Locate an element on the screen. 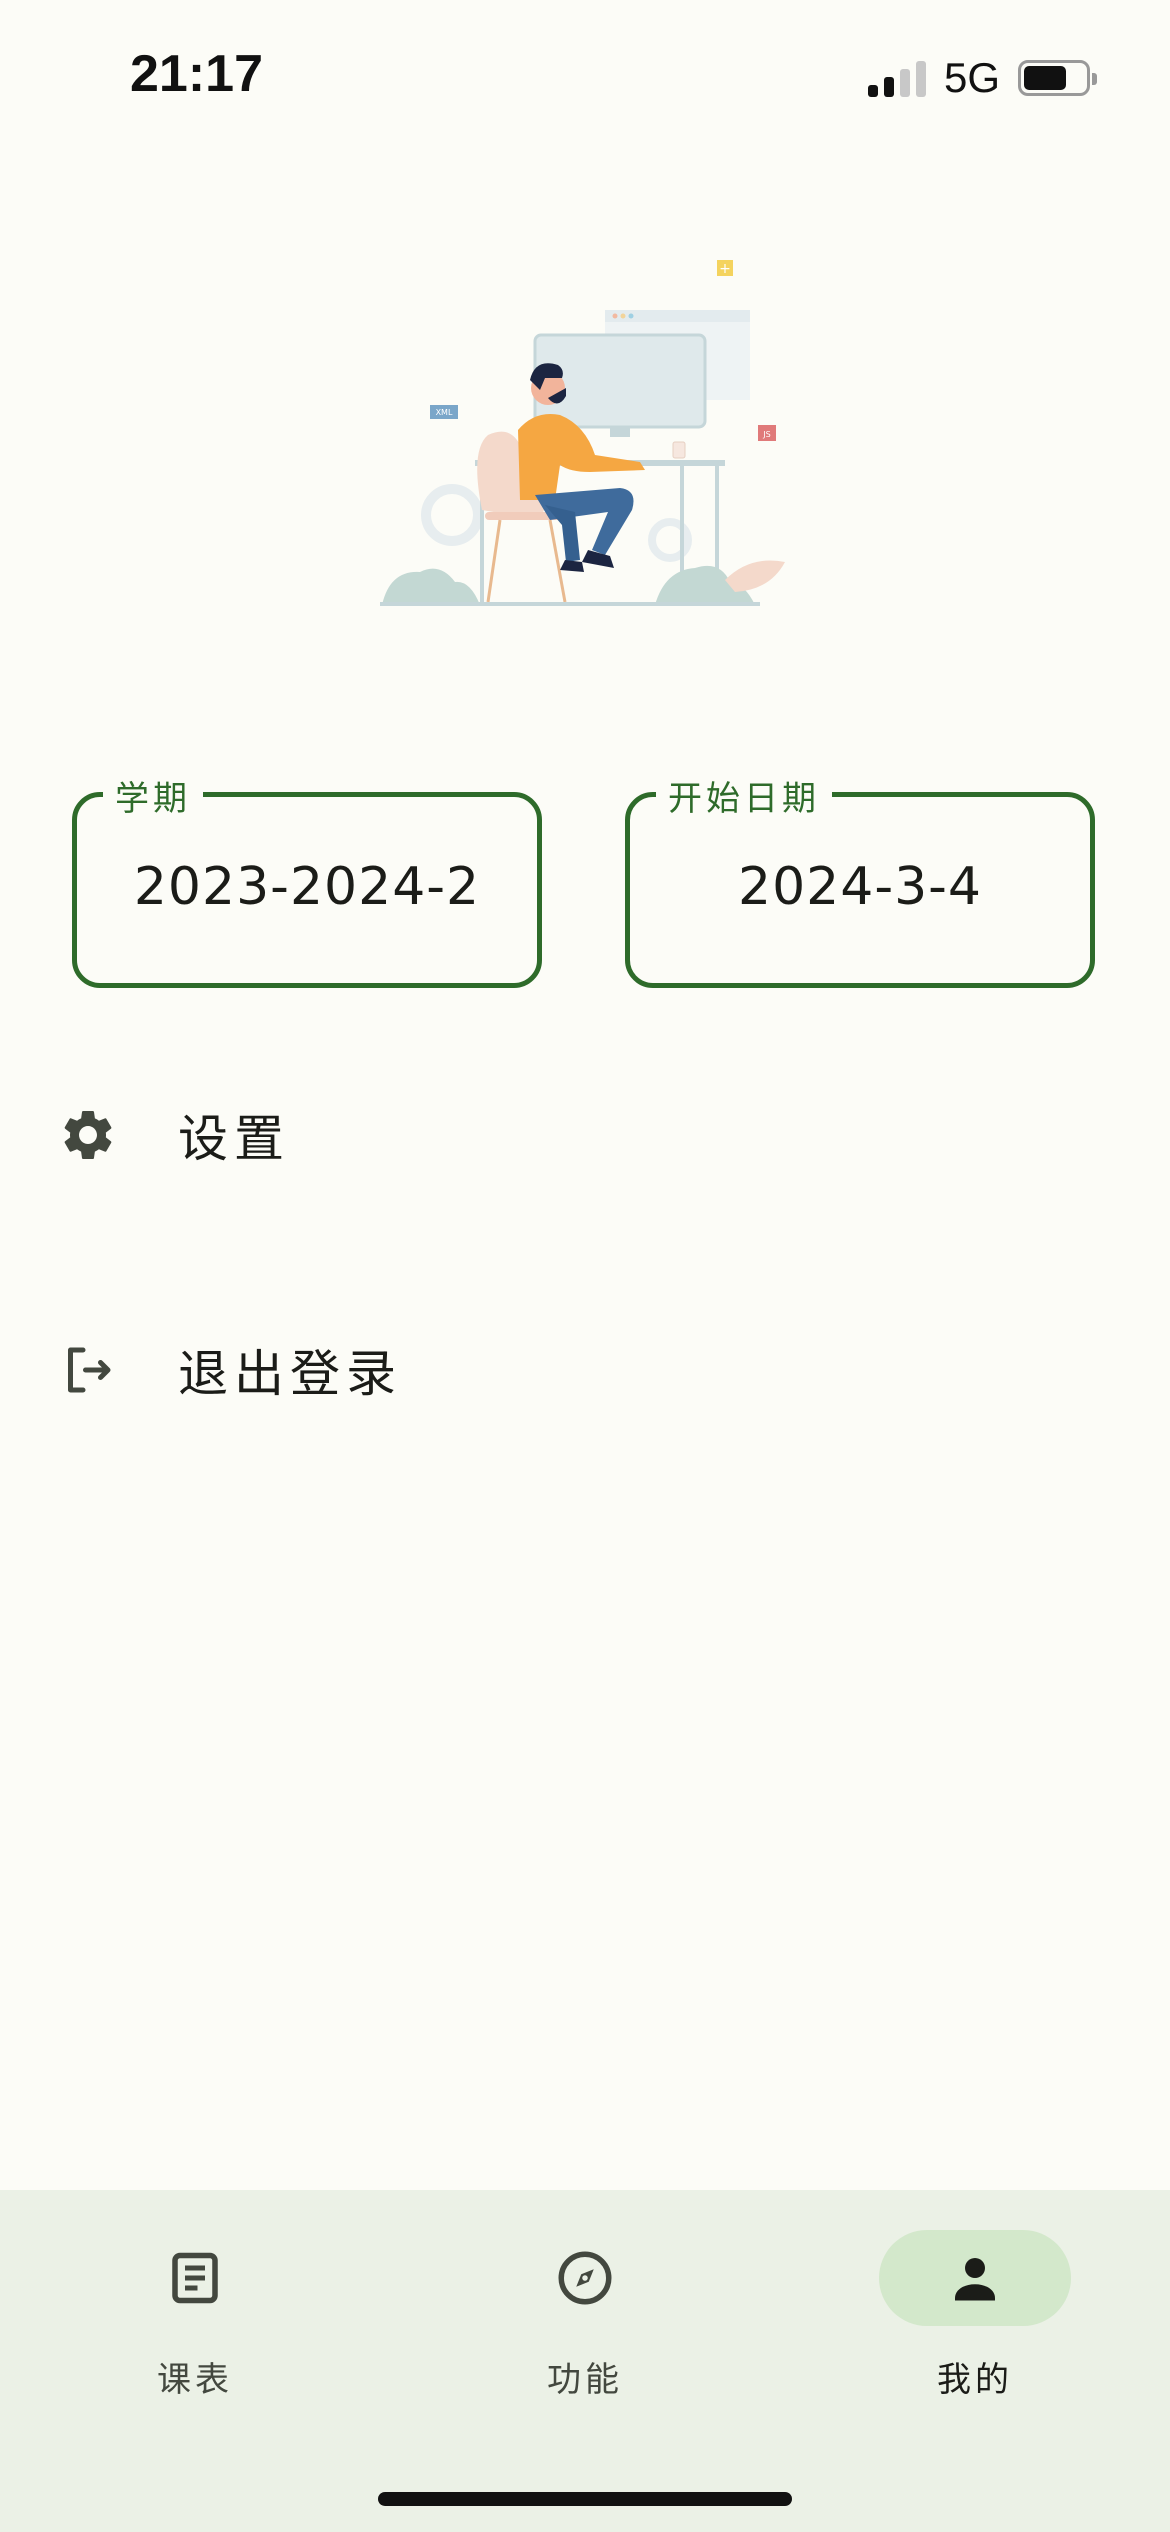  start-date-value: 2024-3-4 is located at coordinates (860, 887).